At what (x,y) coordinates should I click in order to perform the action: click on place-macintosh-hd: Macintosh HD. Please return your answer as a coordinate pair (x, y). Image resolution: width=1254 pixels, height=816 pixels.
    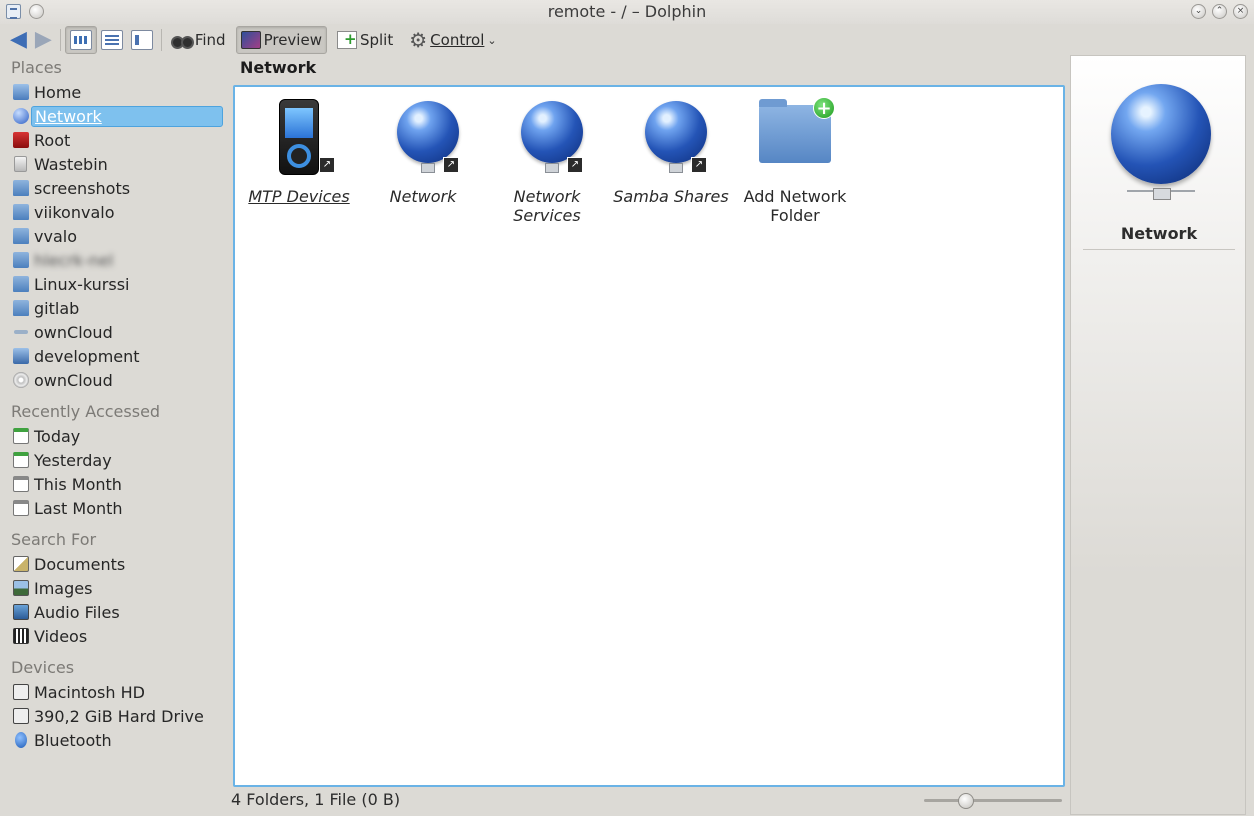
    Looking at the image, I should click on (116, 692).